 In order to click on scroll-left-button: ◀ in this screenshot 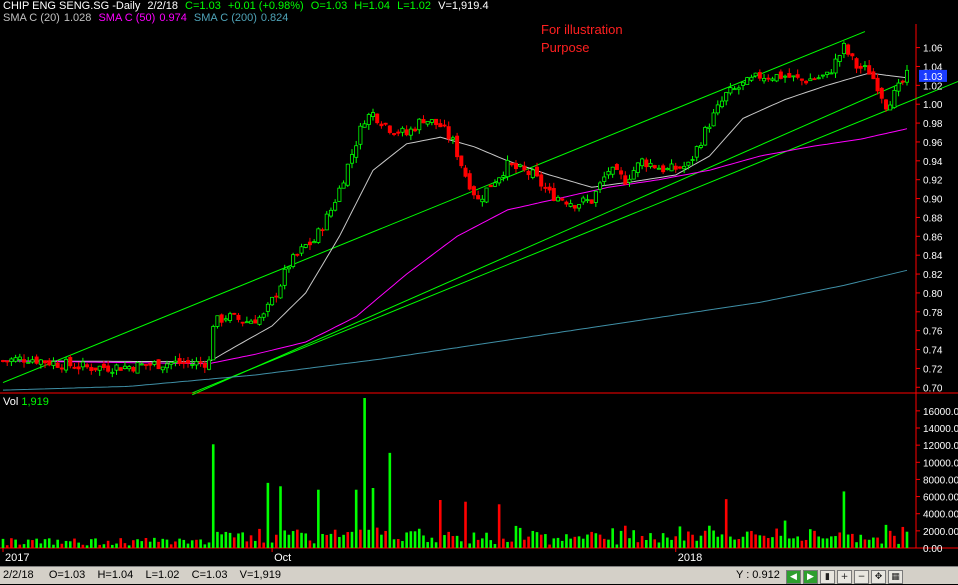, I will do `click(793, 577)`.